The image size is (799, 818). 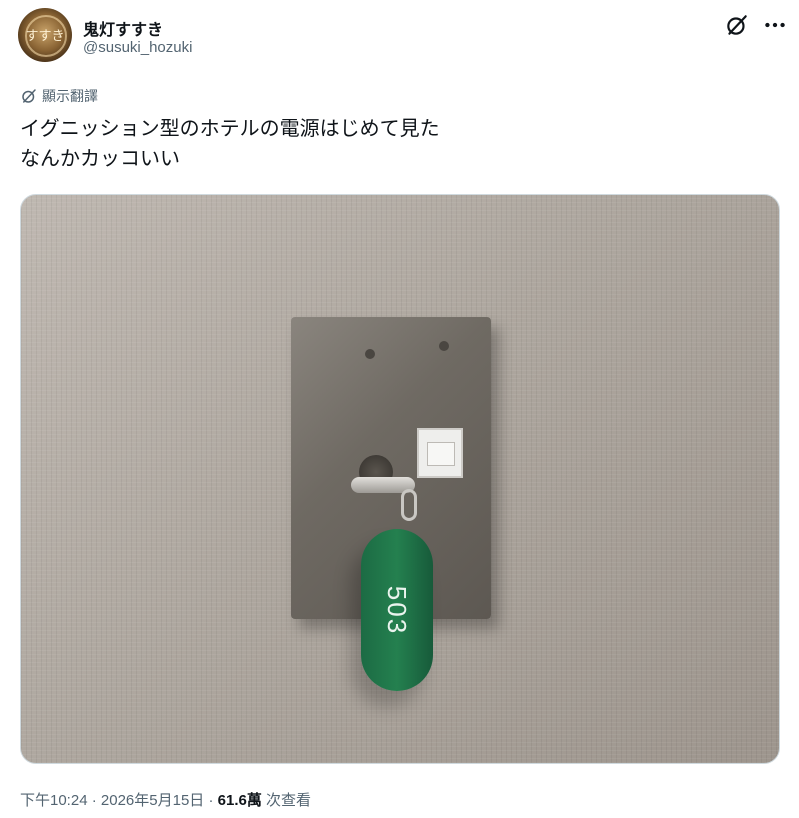 I want to click on tweet-text: イグニッション型のホテルの電源はじめて見た なんかカッコいい, so click(x=230, y=144).